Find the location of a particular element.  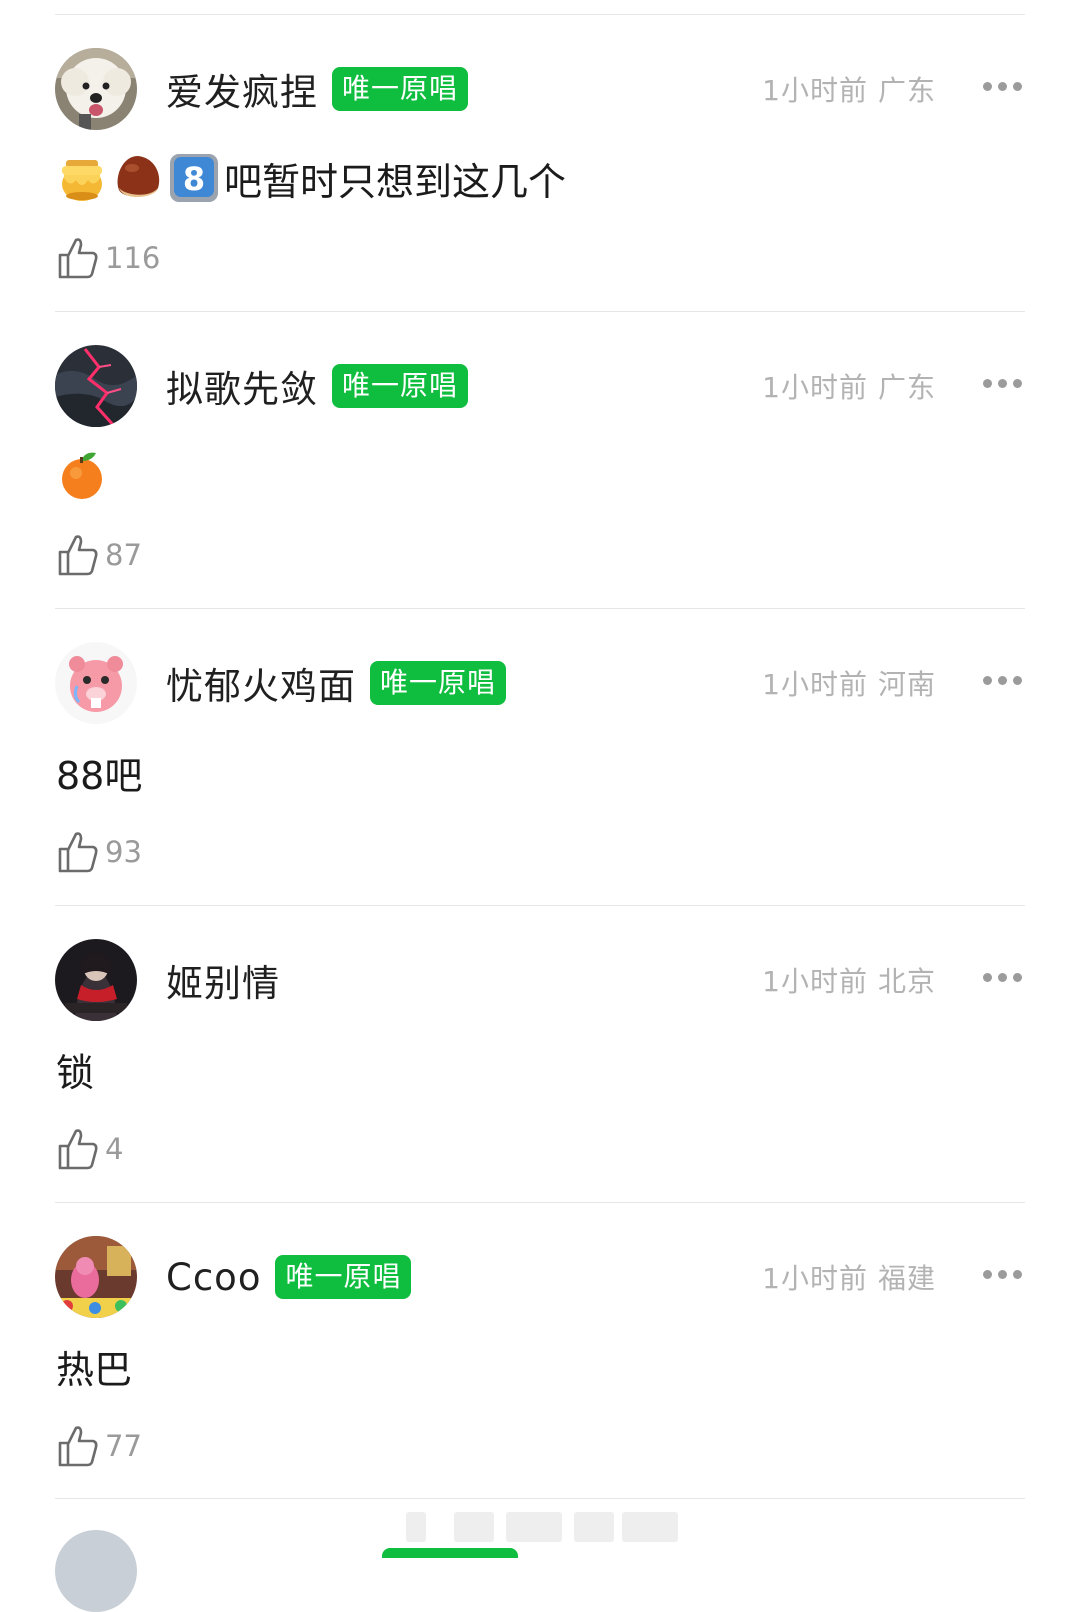

next-comment-avatar is located at coordinates (96, 1571).